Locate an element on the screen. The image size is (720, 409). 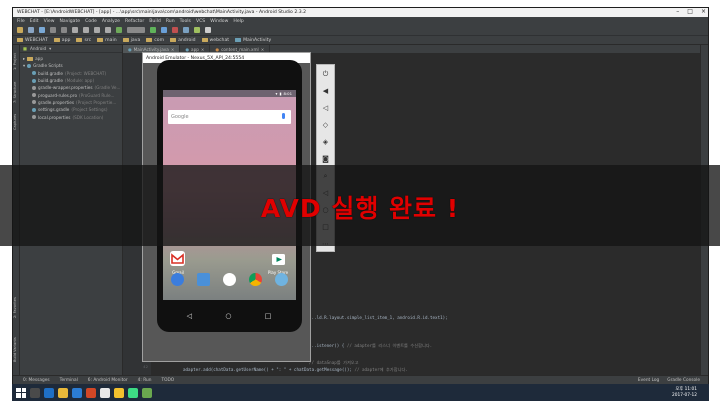
breadcrumb-item: android is located at coordinates (183, 40).